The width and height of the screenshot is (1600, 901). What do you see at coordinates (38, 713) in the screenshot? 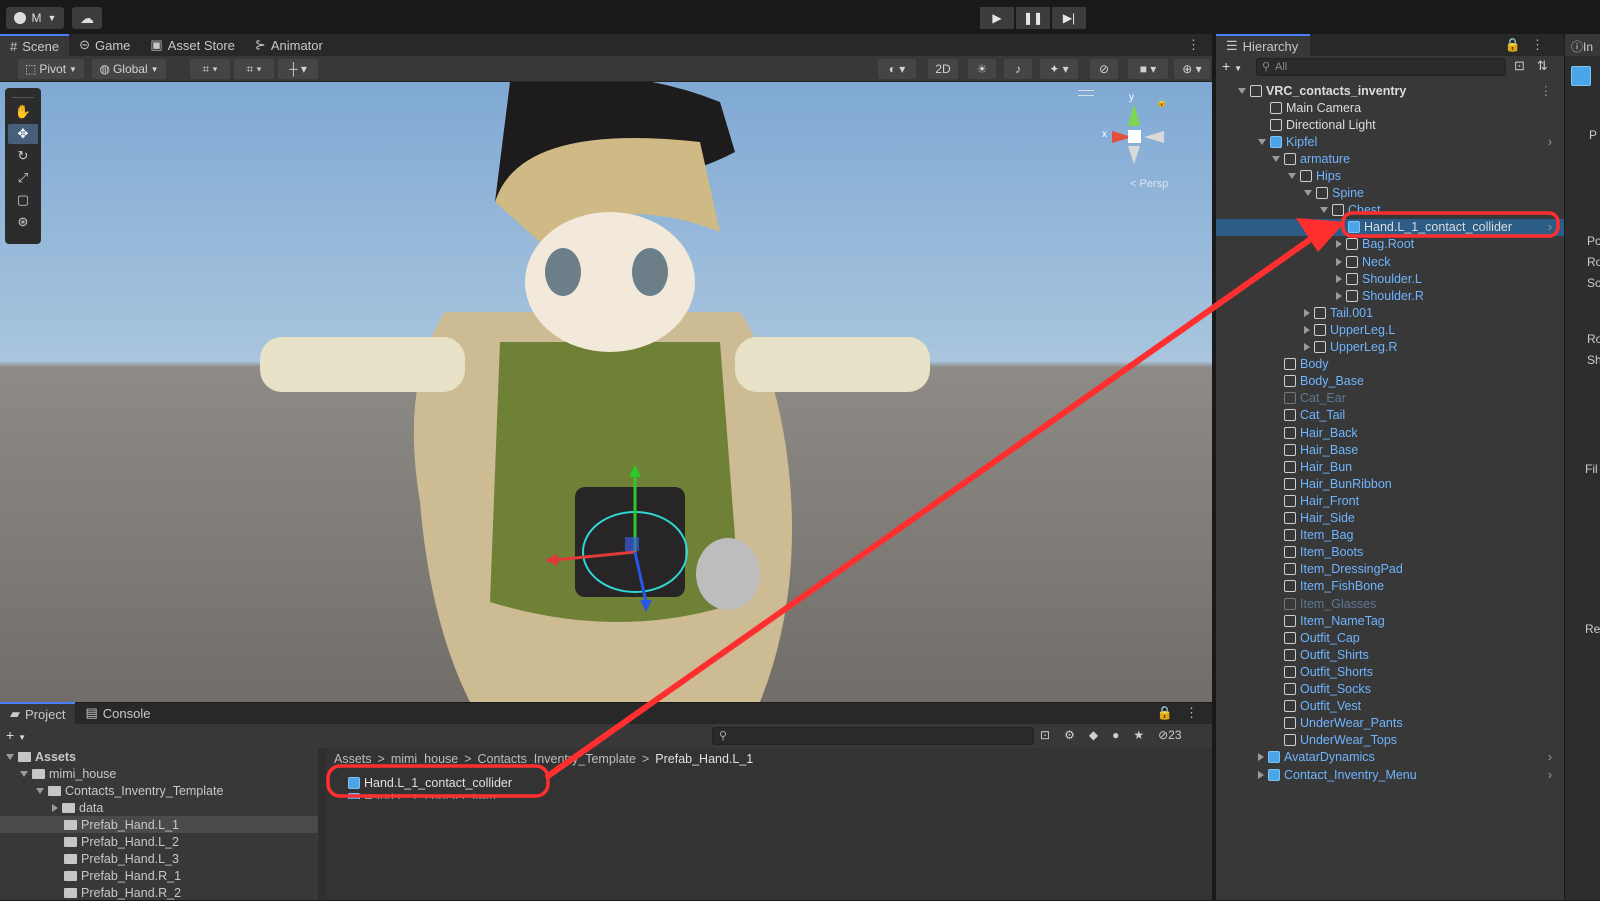
I see `tab-project: ▰ Project` at bounding box center [38, 713].